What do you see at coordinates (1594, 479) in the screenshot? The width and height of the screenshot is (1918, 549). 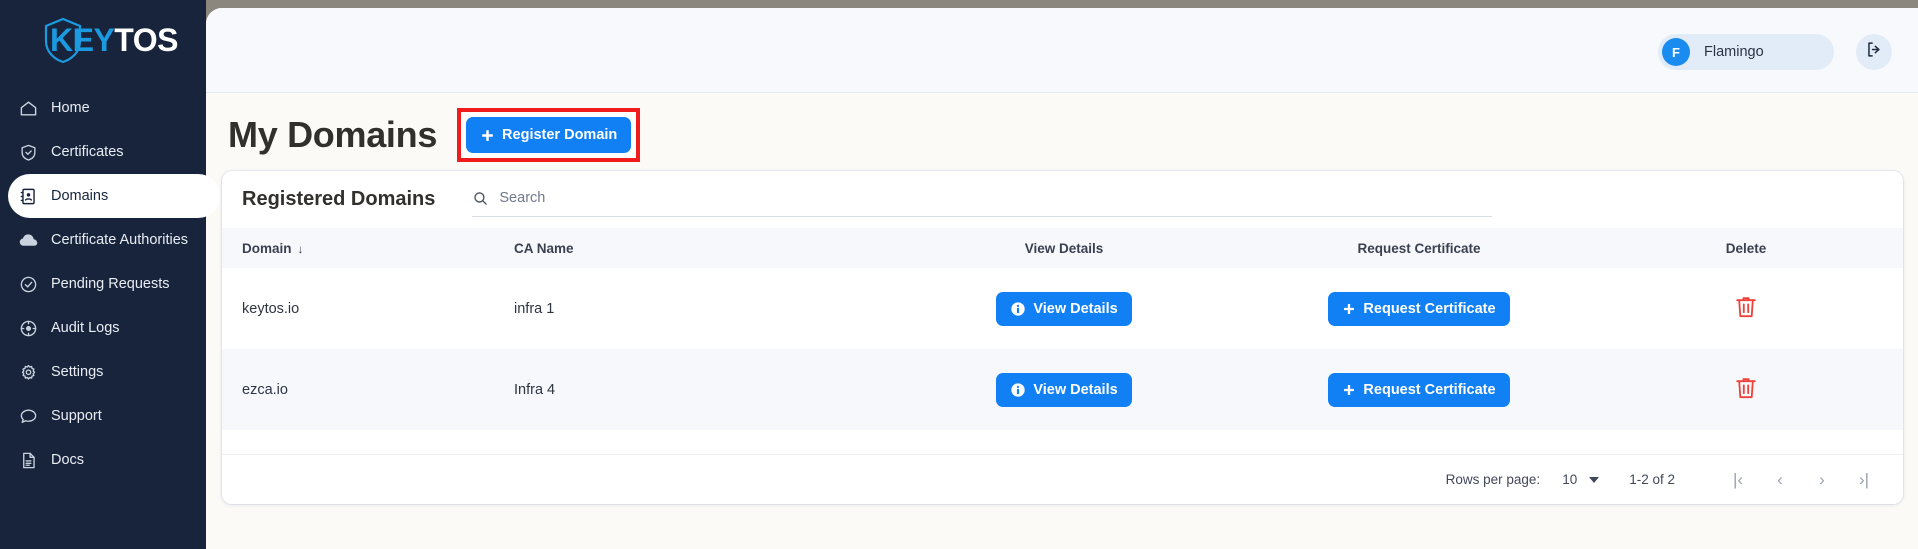 I see `chevron-down-icon` at bounding box center [1594, 479].